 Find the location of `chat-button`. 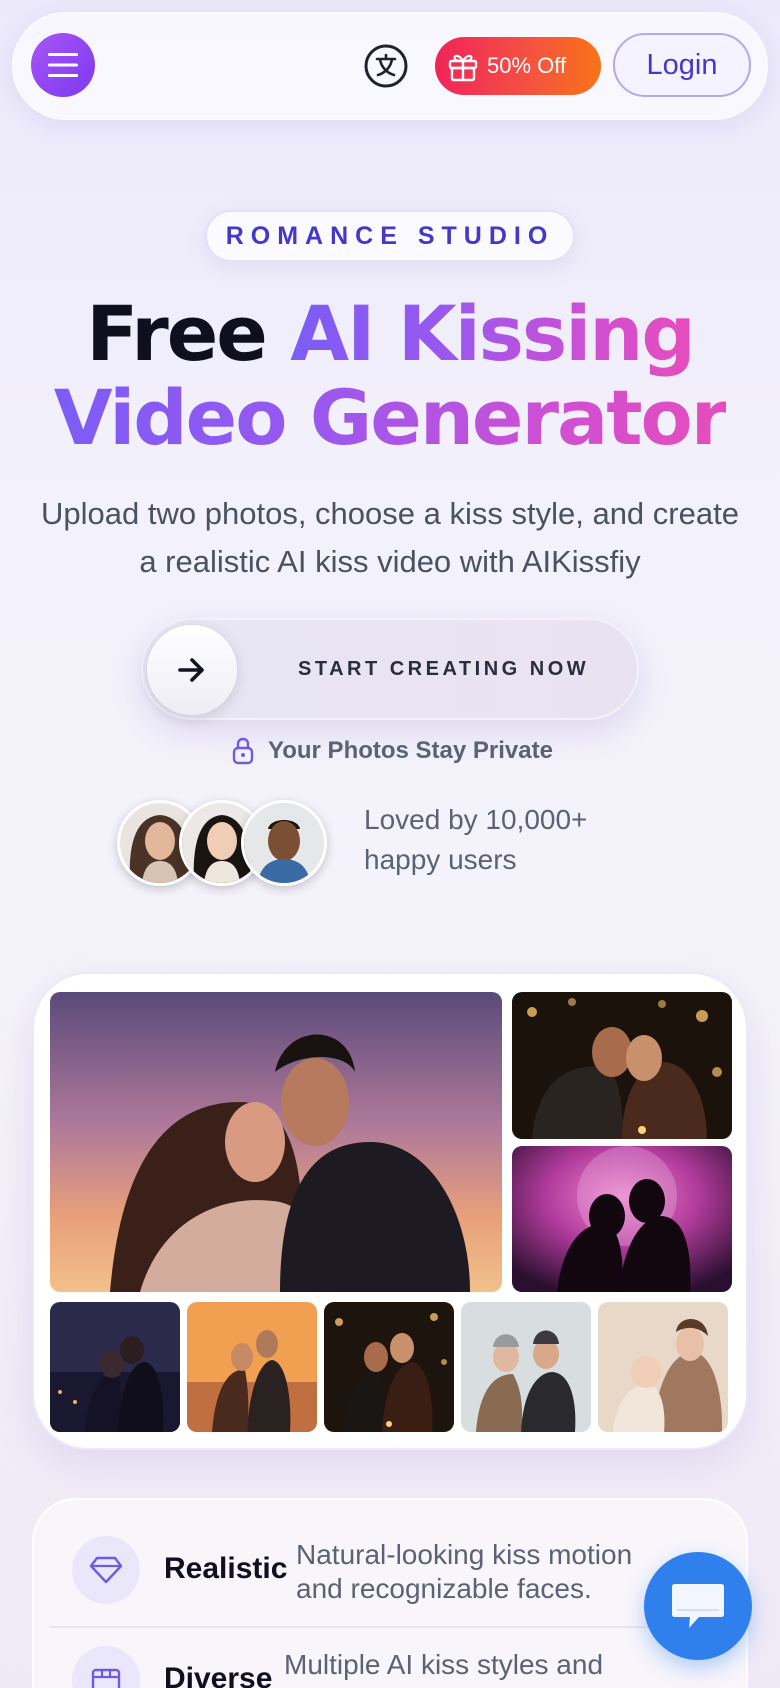

chat-button is located at coordinates (698, 1606).